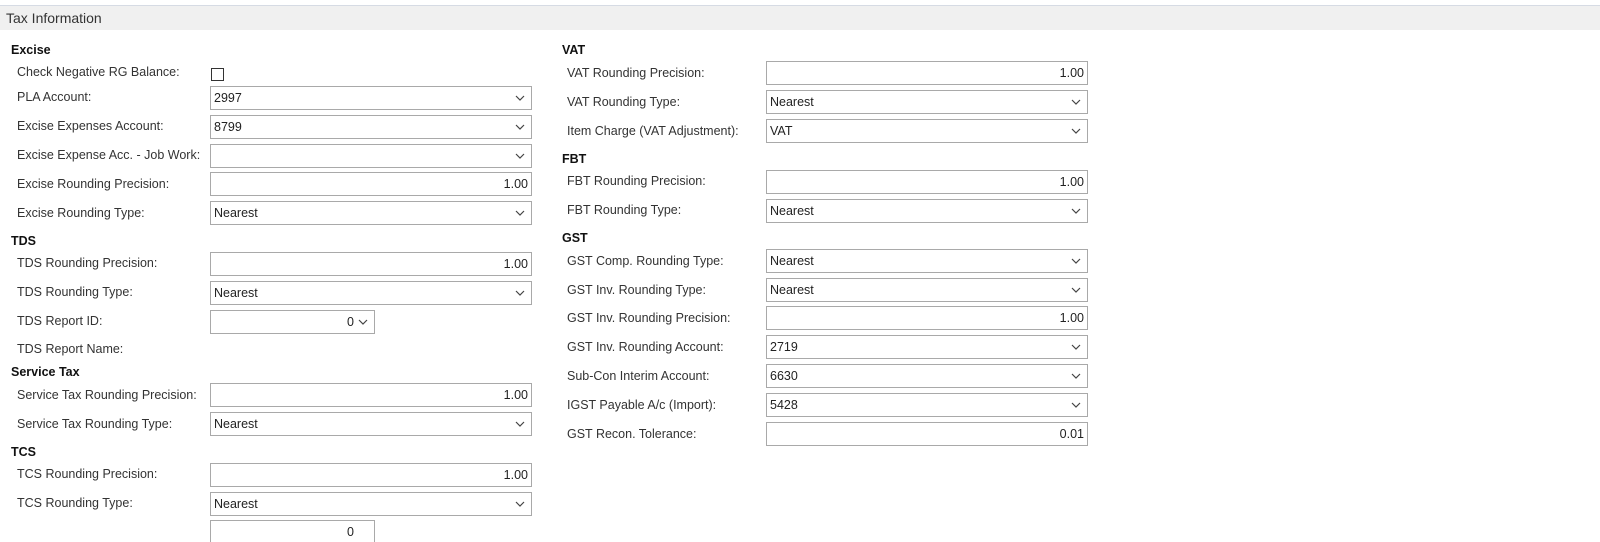 The width and height of the screenshot is (1600, 542). What do you see at coordinates (636, 290) in the screenshot?
I see `gst-inv-rounding-type-label: GST Inv. Rounding Type:` at bounding box center [636, 290].